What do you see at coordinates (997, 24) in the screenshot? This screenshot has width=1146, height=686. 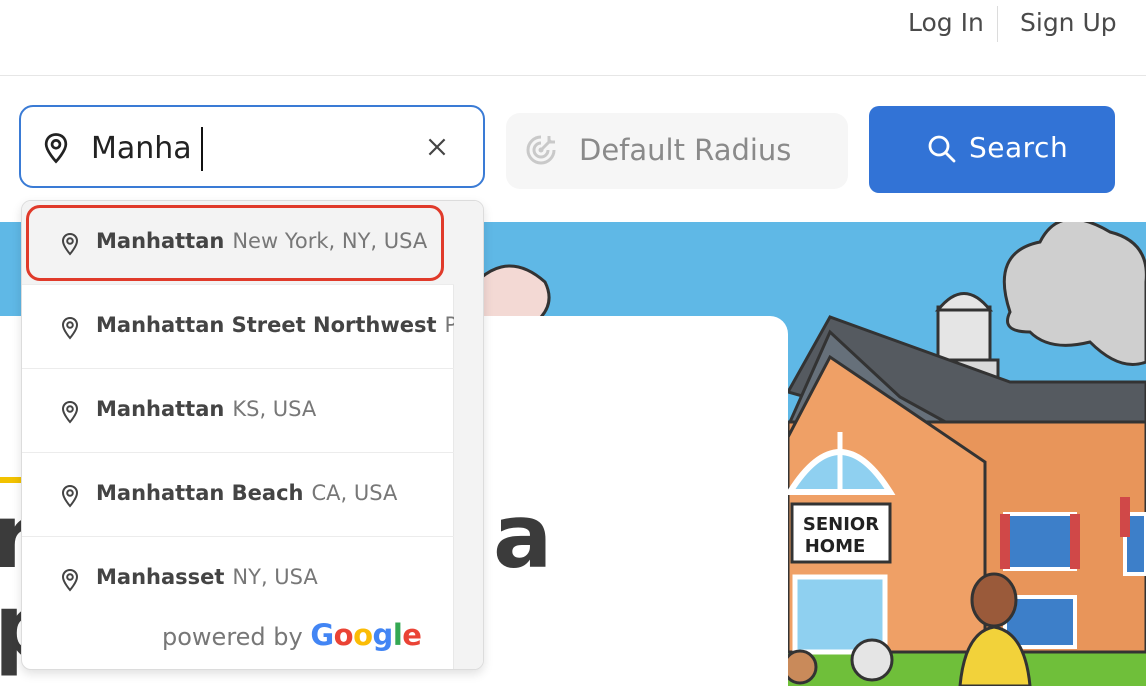 I see `nav-divider` at bounding box center [997, 24].